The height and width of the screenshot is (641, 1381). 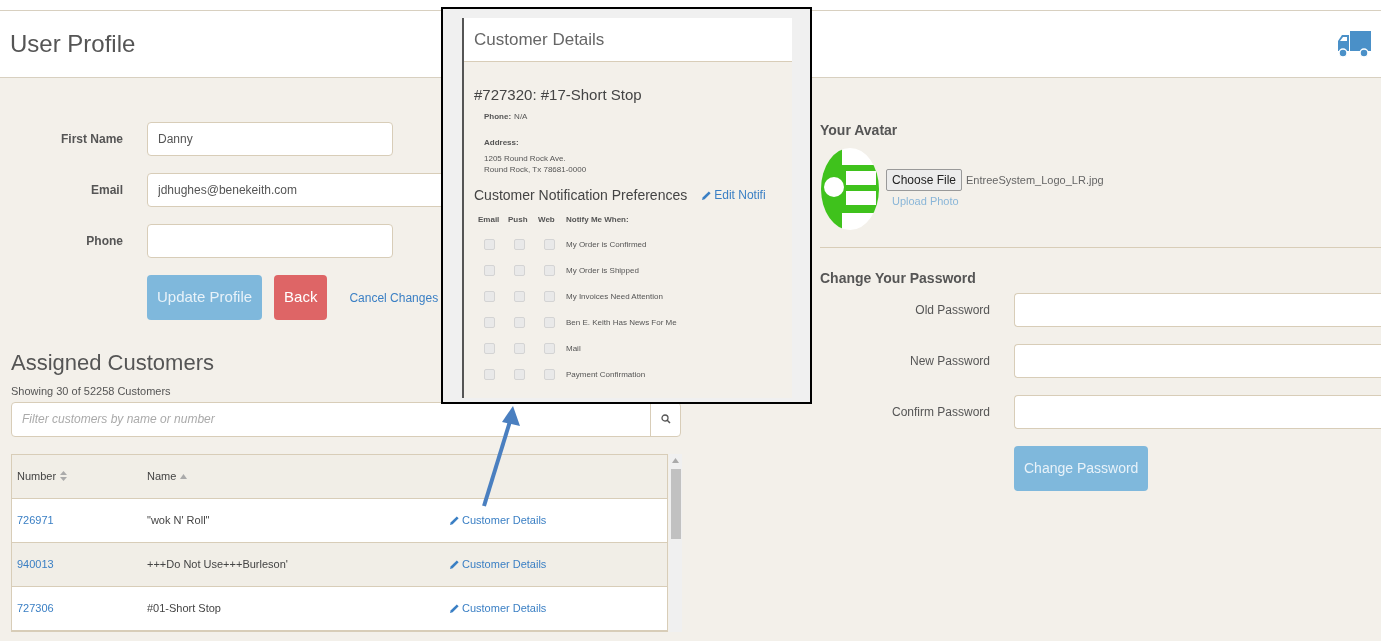 I want to click on column-header: Name, so click(x=292, y=476).